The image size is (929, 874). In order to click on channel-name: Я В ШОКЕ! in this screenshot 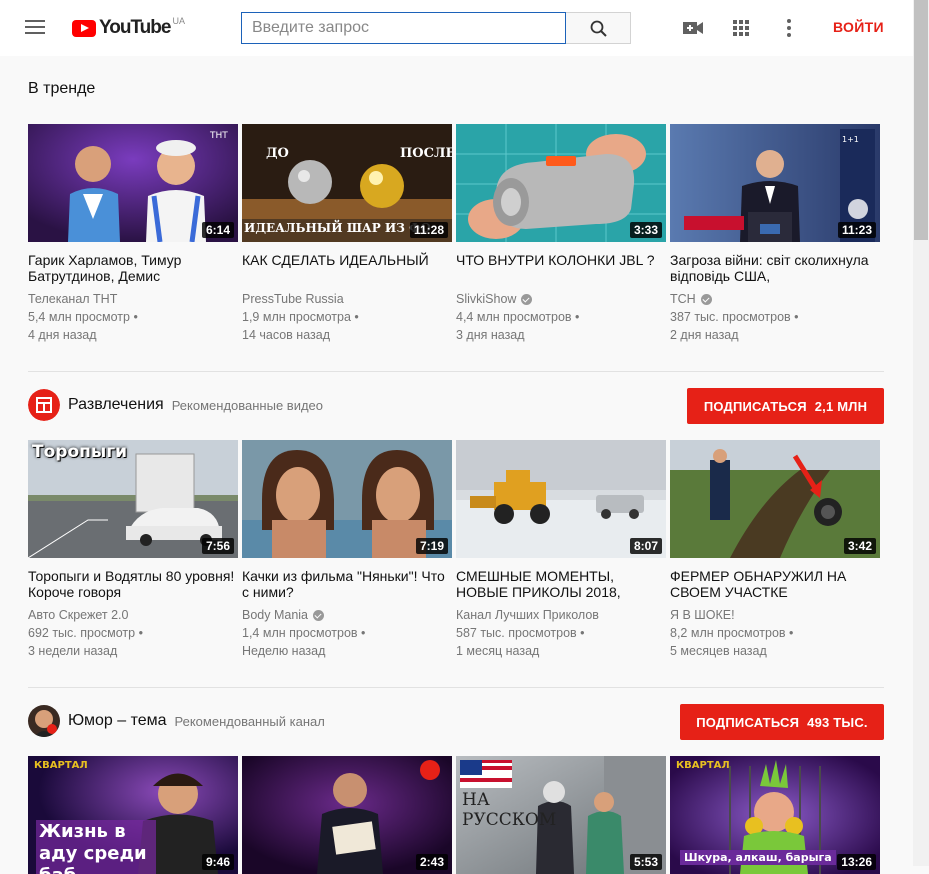, I will do `click(775, 615)`.